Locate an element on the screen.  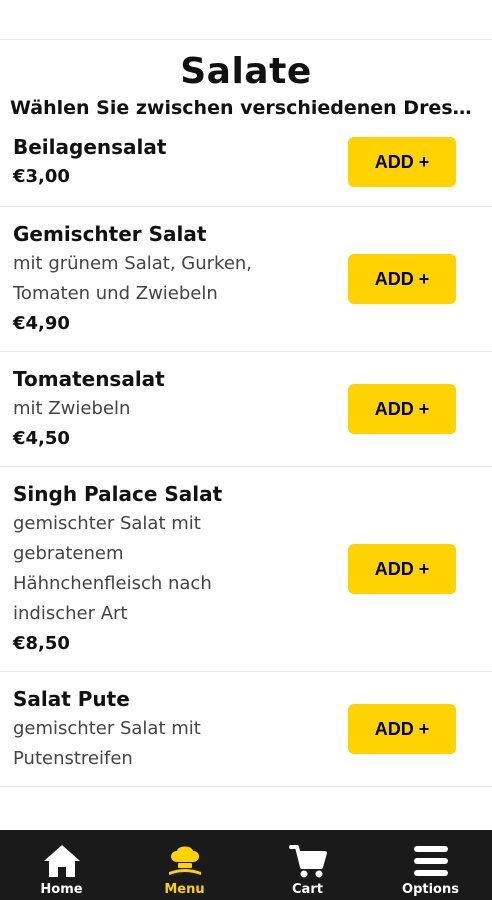
nav-options-label: Options is located at coordinates (430, 889).